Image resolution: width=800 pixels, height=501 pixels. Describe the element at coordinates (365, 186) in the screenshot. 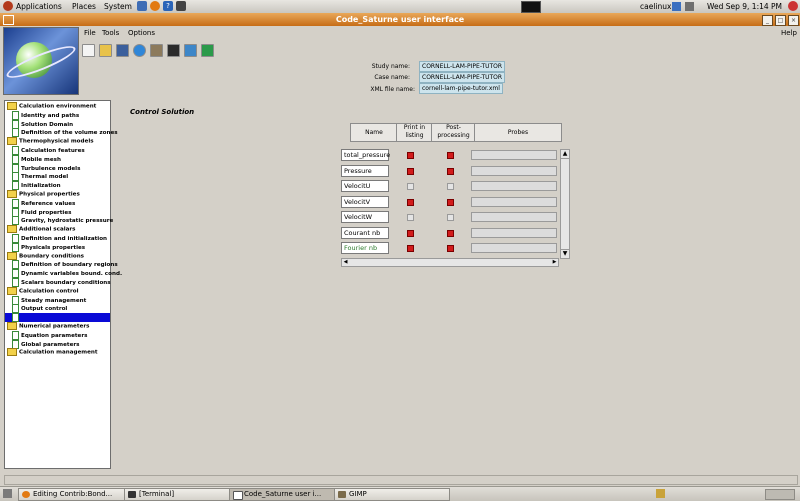

I see `variable-name: VelocitU` at that location.